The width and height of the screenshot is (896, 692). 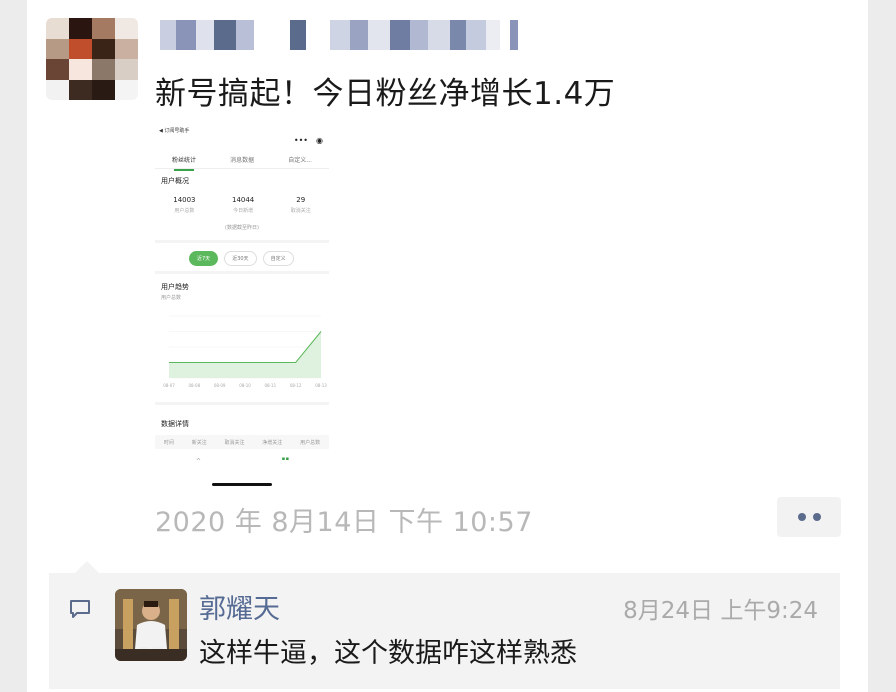 I want to click on chart-x-tick-label: 08-07, so click(x=169, y=385).